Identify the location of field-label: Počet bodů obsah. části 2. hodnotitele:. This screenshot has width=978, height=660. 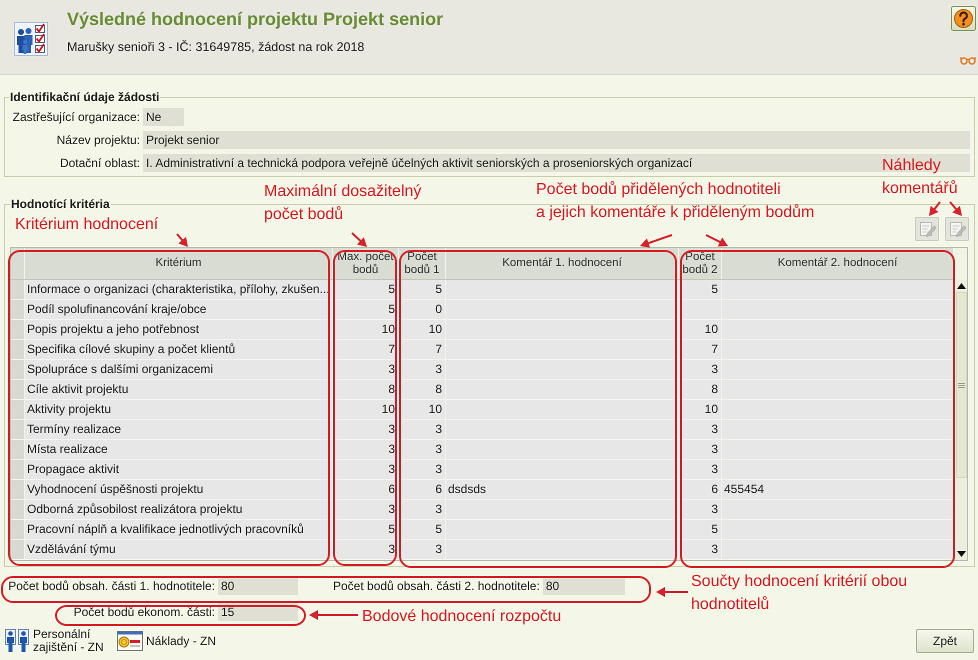
(436, 586).